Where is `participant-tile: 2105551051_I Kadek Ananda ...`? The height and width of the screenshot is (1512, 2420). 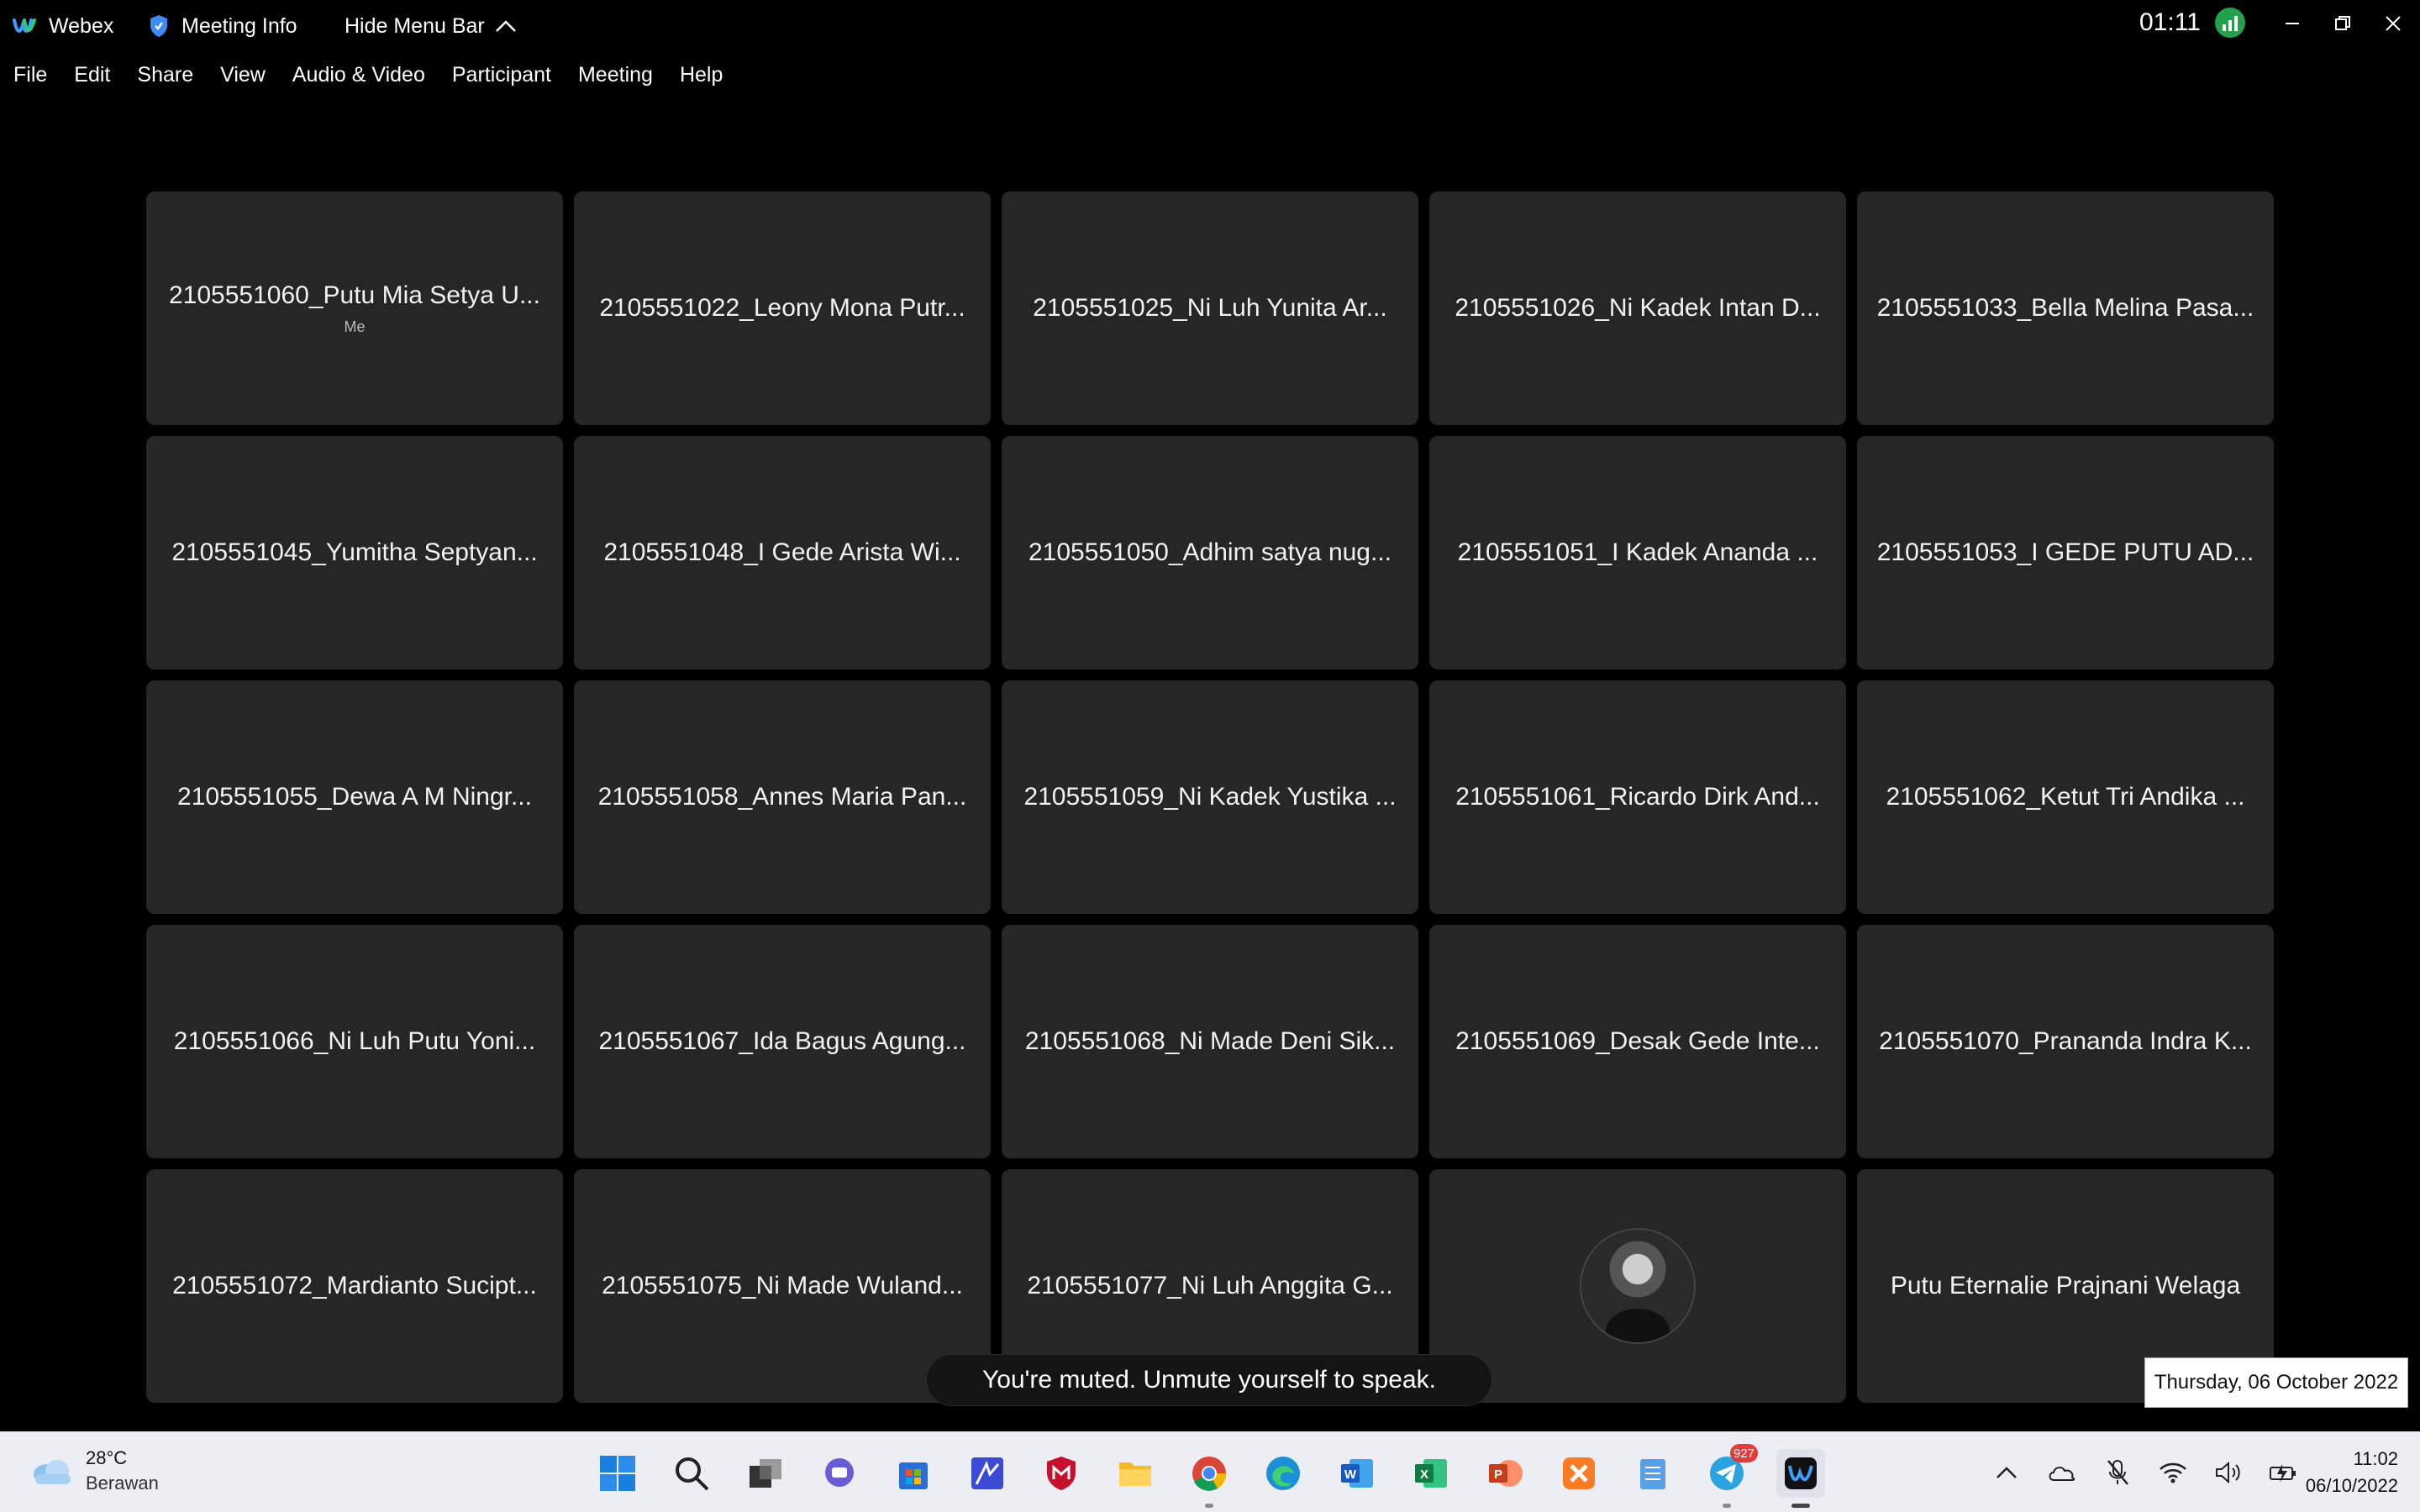
participant-tile: 2105551051_I Kadek Ananda ... is located at coordinates (1637, 552).